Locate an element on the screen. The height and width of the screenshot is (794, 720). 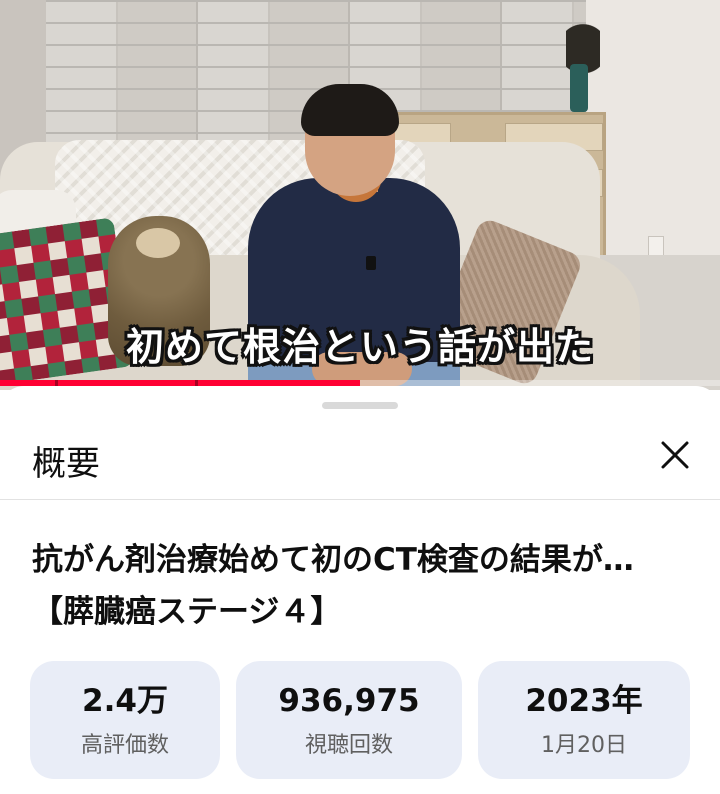
sheet-drag-handle is located at coordinates (360, 405).